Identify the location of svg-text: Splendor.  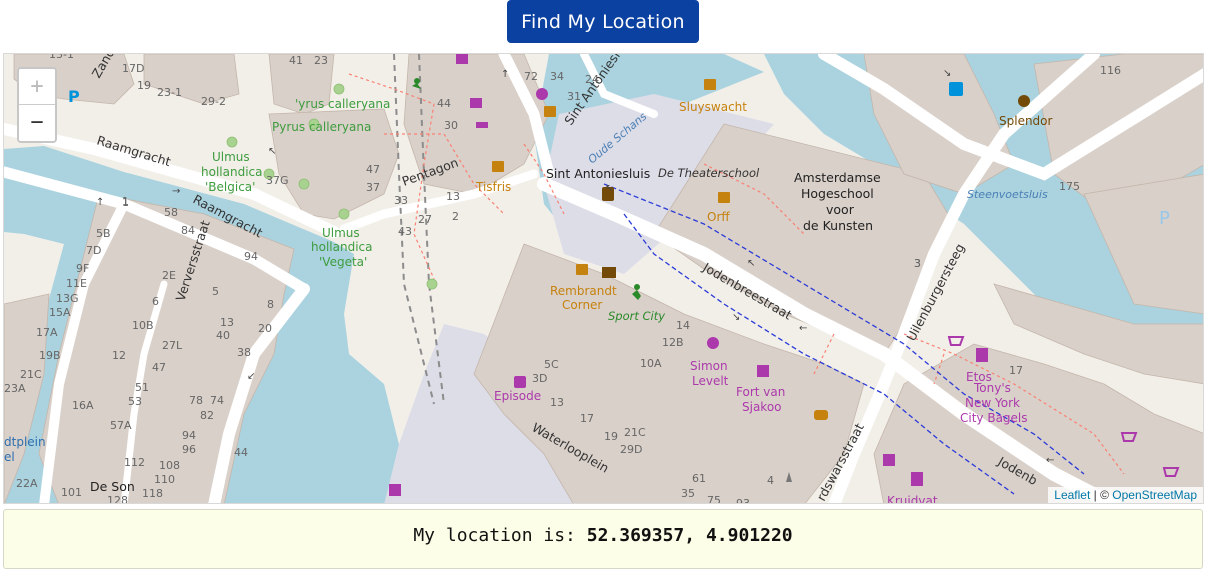
(1026, 121).